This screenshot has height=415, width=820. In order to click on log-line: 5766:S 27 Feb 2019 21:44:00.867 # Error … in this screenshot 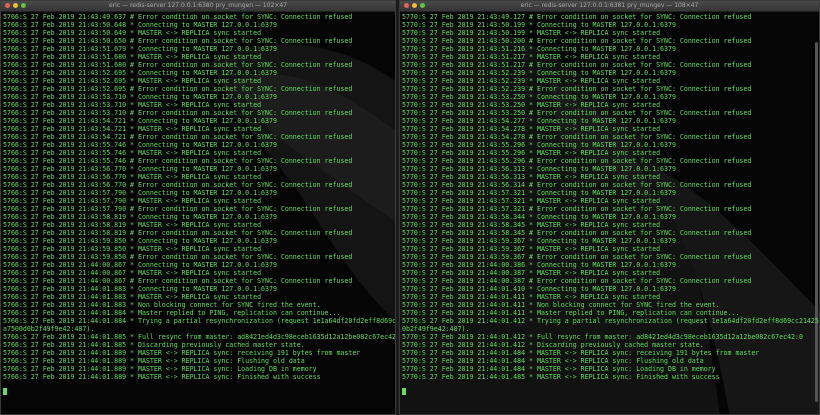, I will do `click(178, 281)`.